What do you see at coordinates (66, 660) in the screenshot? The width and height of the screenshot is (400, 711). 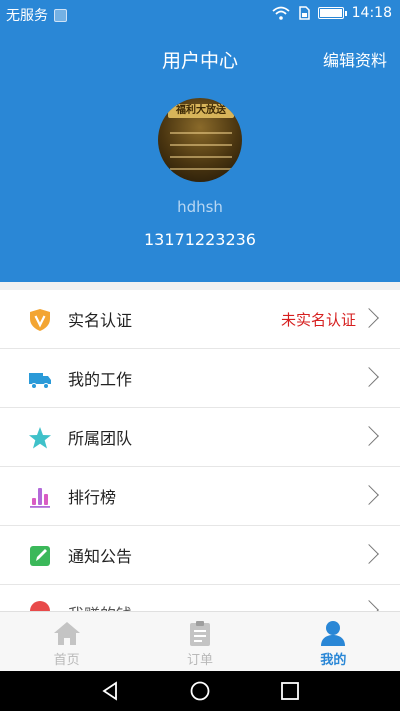 I see `tab-label: 首页` at bounding box center [66, 660].